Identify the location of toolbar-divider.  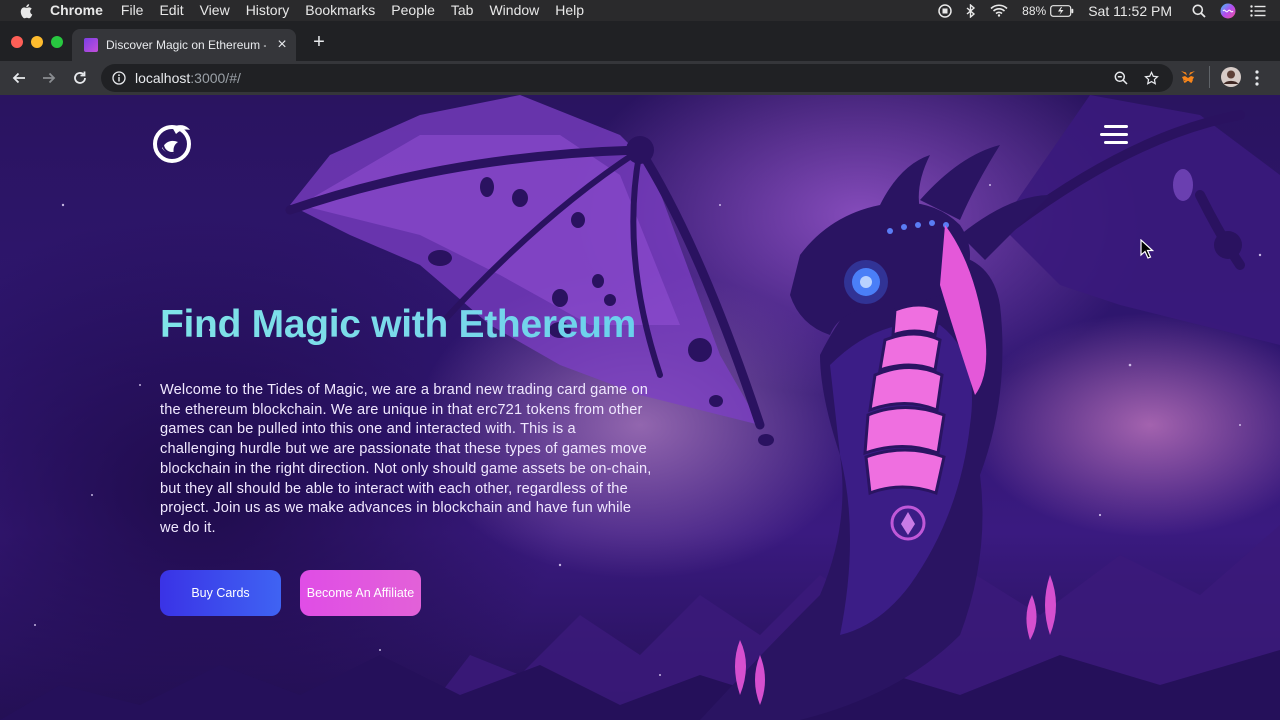
(1209, 77).